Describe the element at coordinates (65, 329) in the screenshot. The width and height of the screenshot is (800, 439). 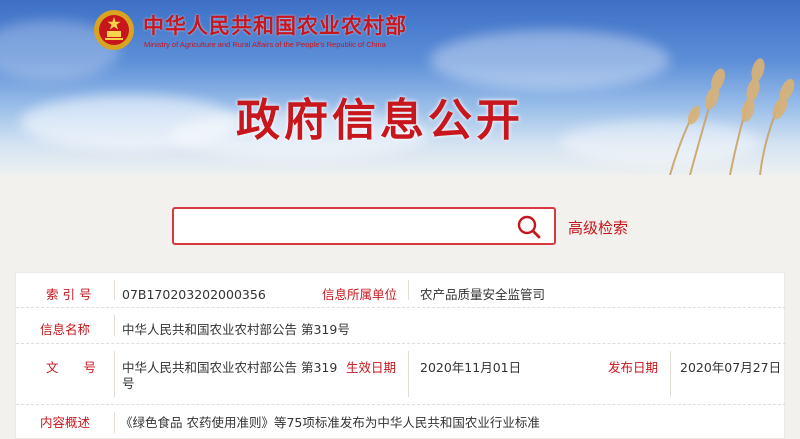
I see `name-label: 信息名称` at that location.